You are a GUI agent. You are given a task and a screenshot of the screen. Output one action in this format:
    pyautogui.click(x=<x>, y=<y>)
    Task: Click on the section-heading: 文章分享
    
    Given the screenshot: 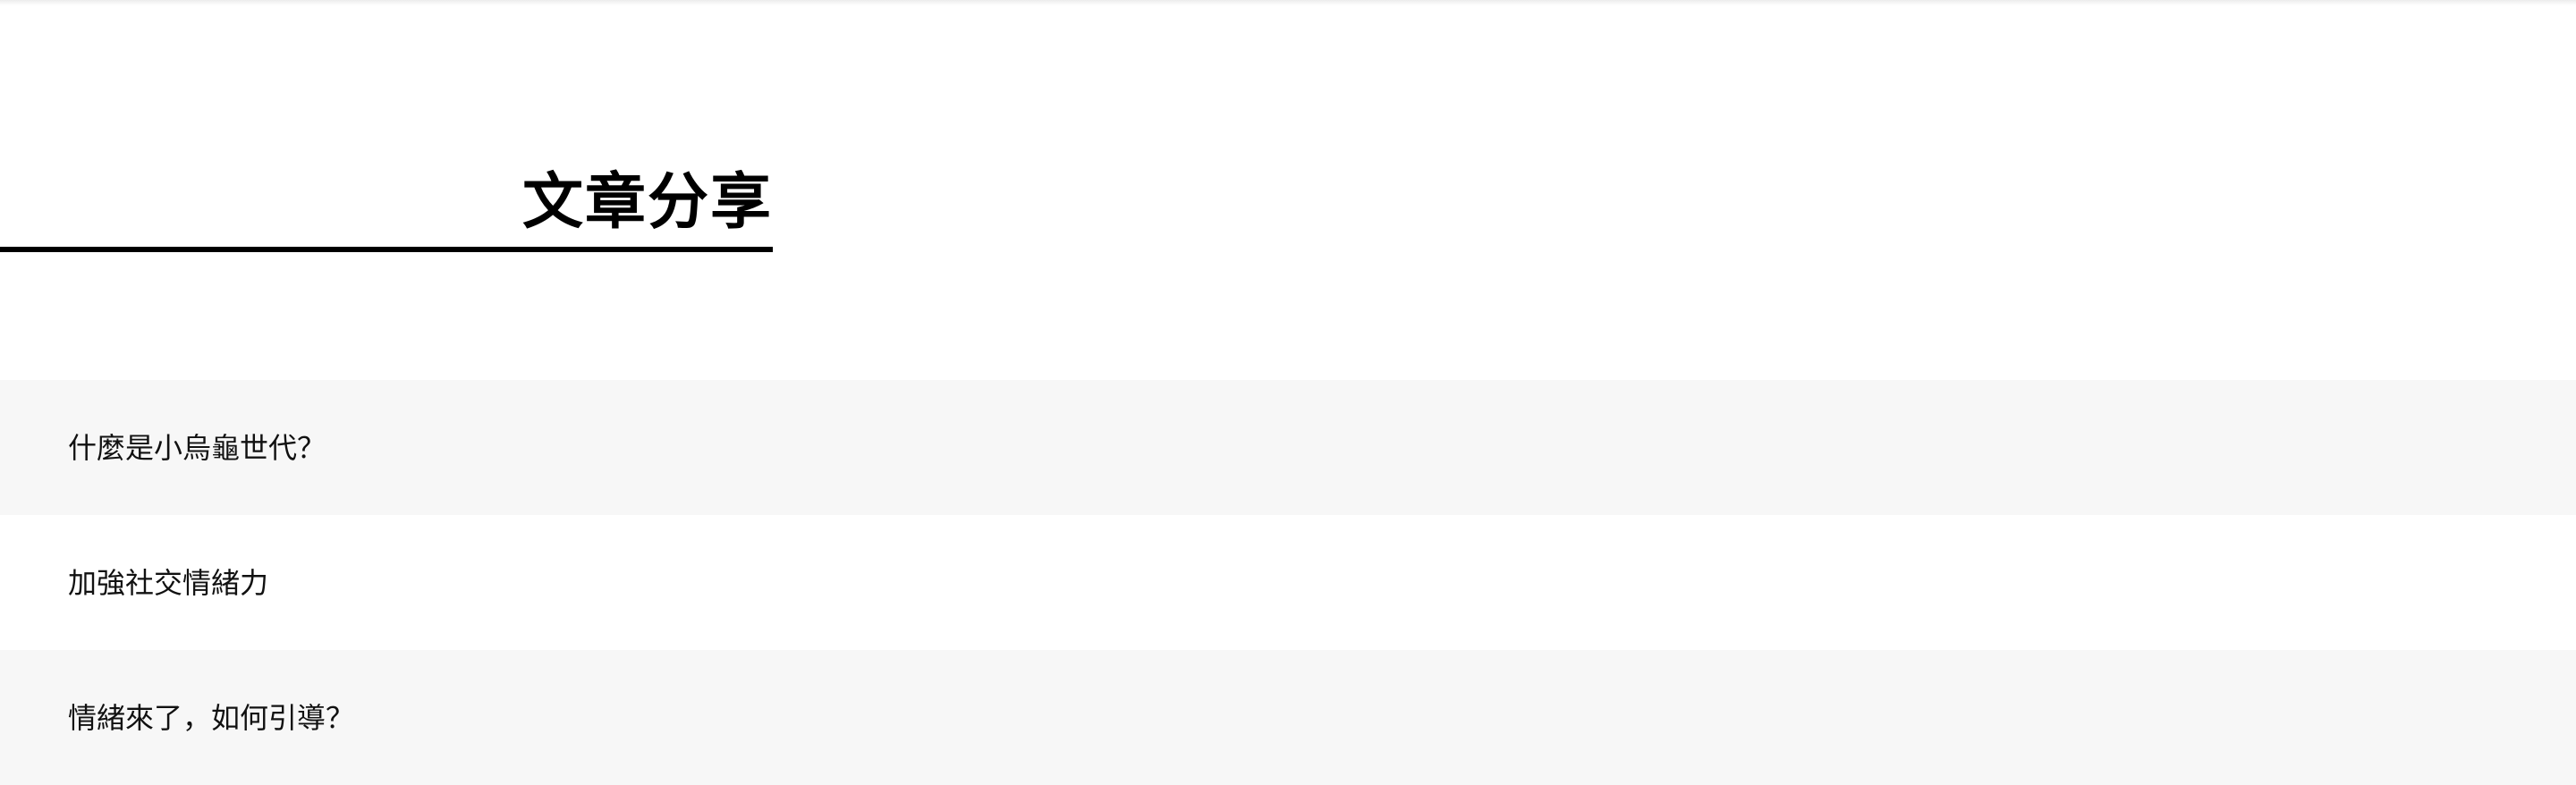 What is the action you would take?
    pyautogui.click(x=386, y=206)
    